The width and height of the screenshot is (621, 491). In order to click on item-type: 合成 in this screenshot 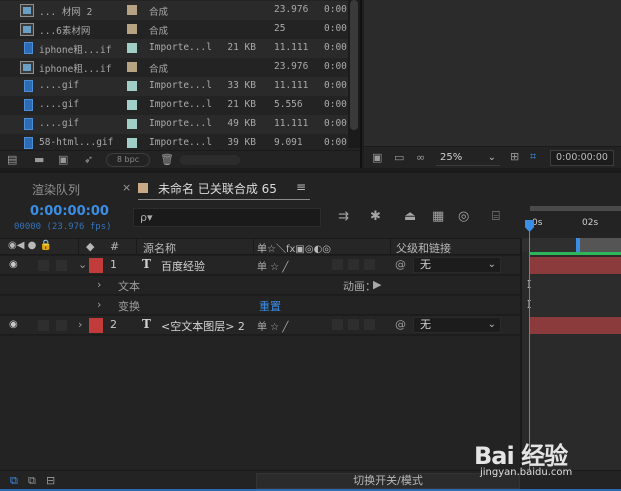, I will do `click(159, 12)`.